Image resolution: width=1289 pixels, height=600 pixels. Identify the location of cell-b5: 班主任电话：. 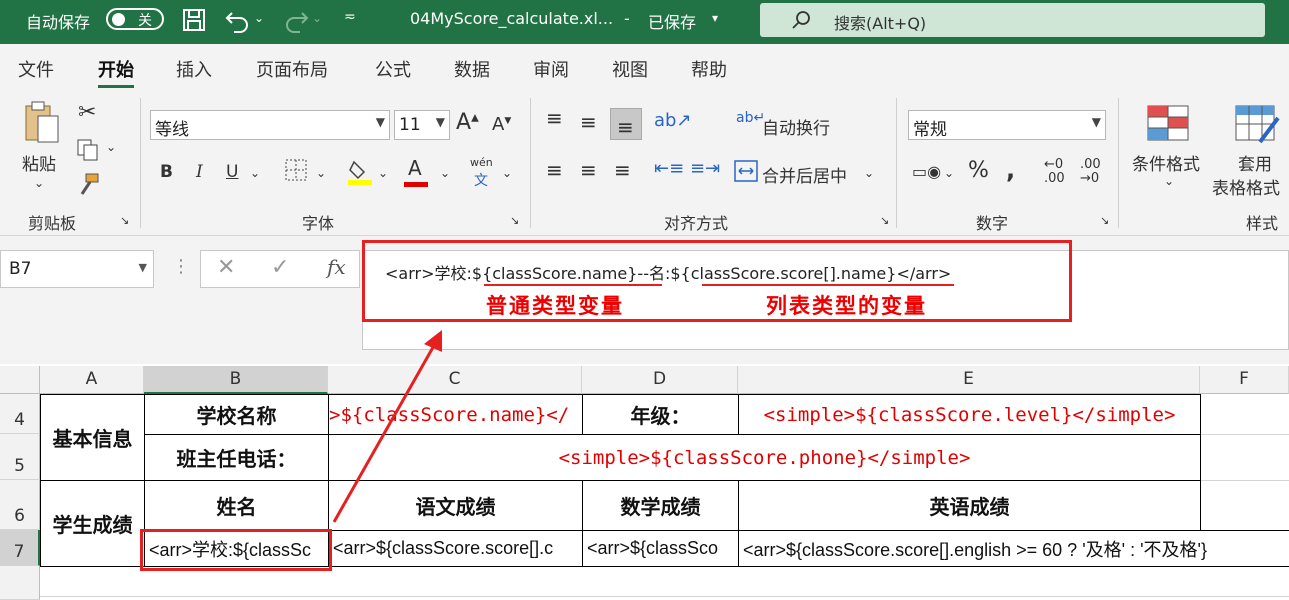
(236, 457).